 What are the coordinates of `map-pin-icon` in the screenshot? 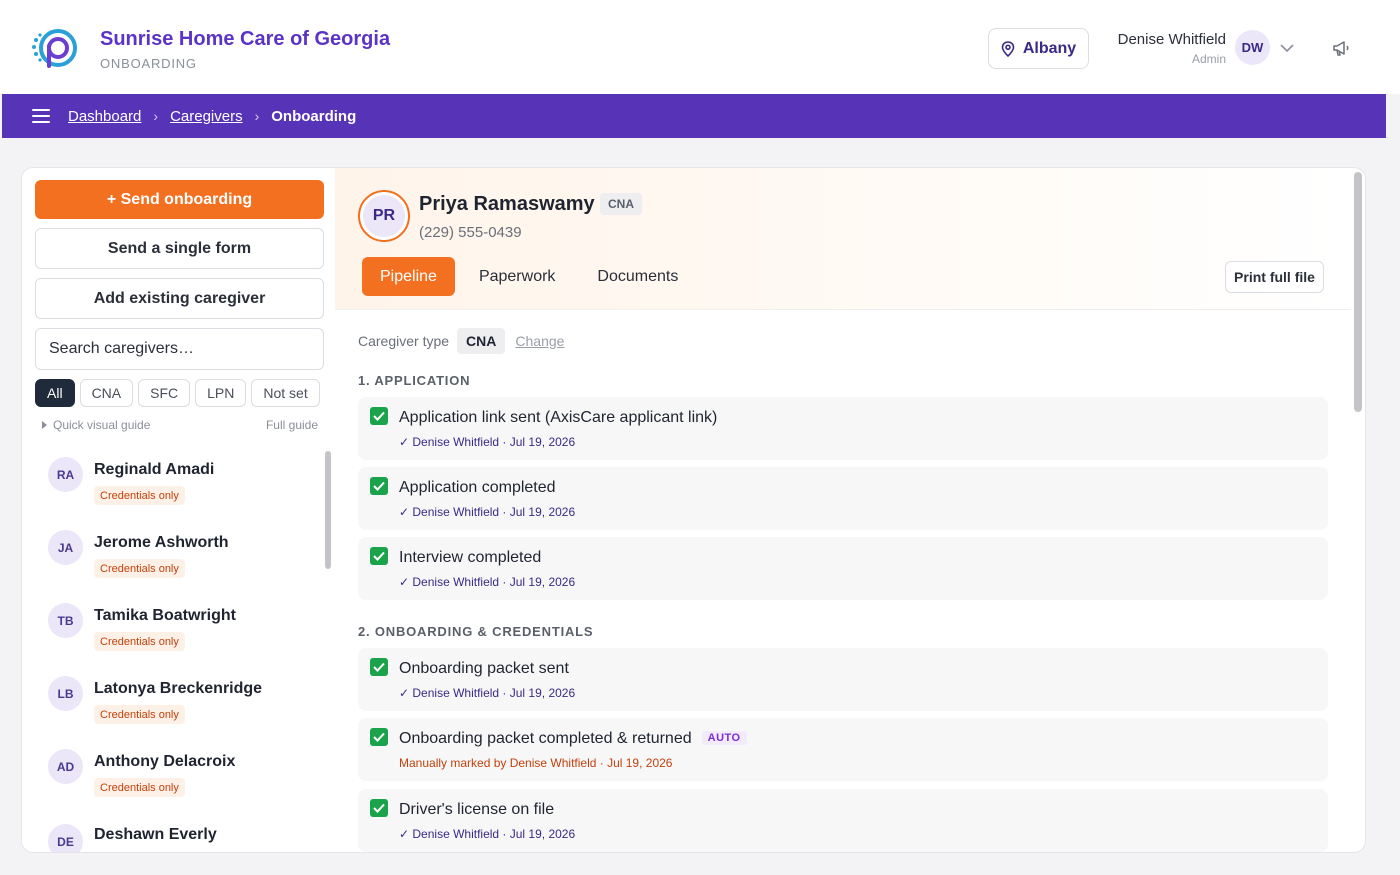 It's located at (1008, 48).